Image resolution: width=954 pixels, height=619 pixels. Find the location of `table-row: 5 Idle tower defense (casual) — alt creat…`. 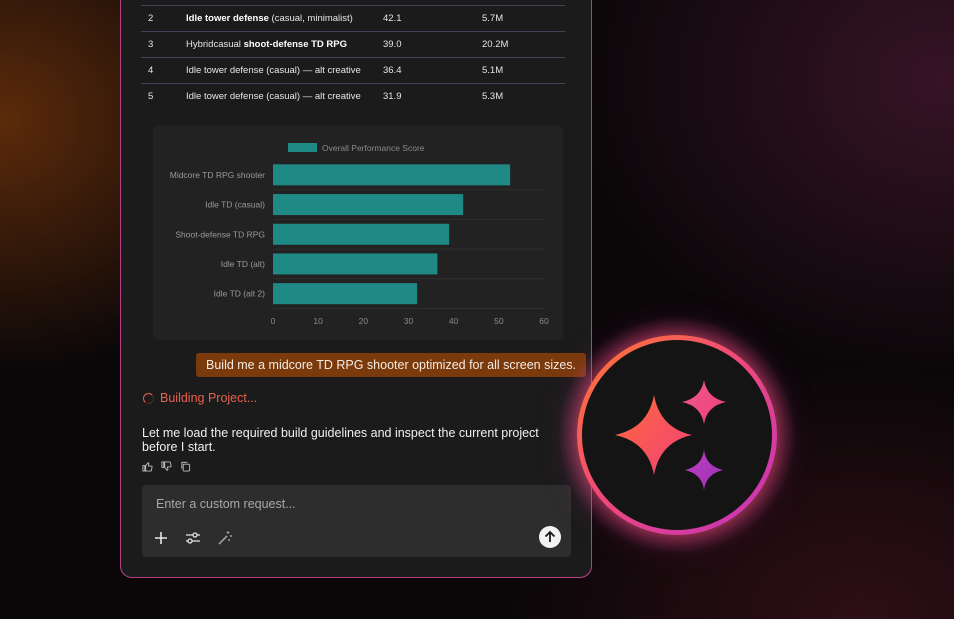

table-row: 5 Idle tower defense (casual) — alt creat… is located at coordinates (353, 96).